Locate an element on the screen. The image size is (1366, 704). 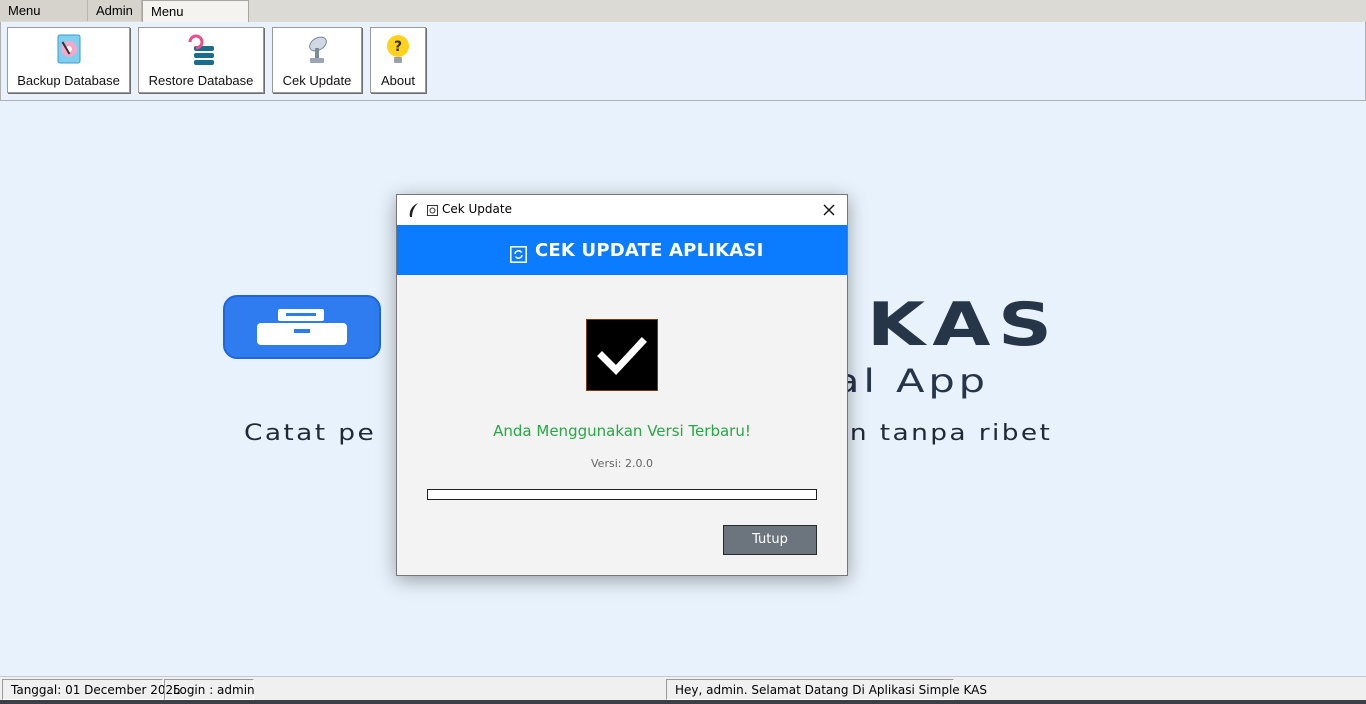
about-button: ? About is located at coordinates (398, 60).